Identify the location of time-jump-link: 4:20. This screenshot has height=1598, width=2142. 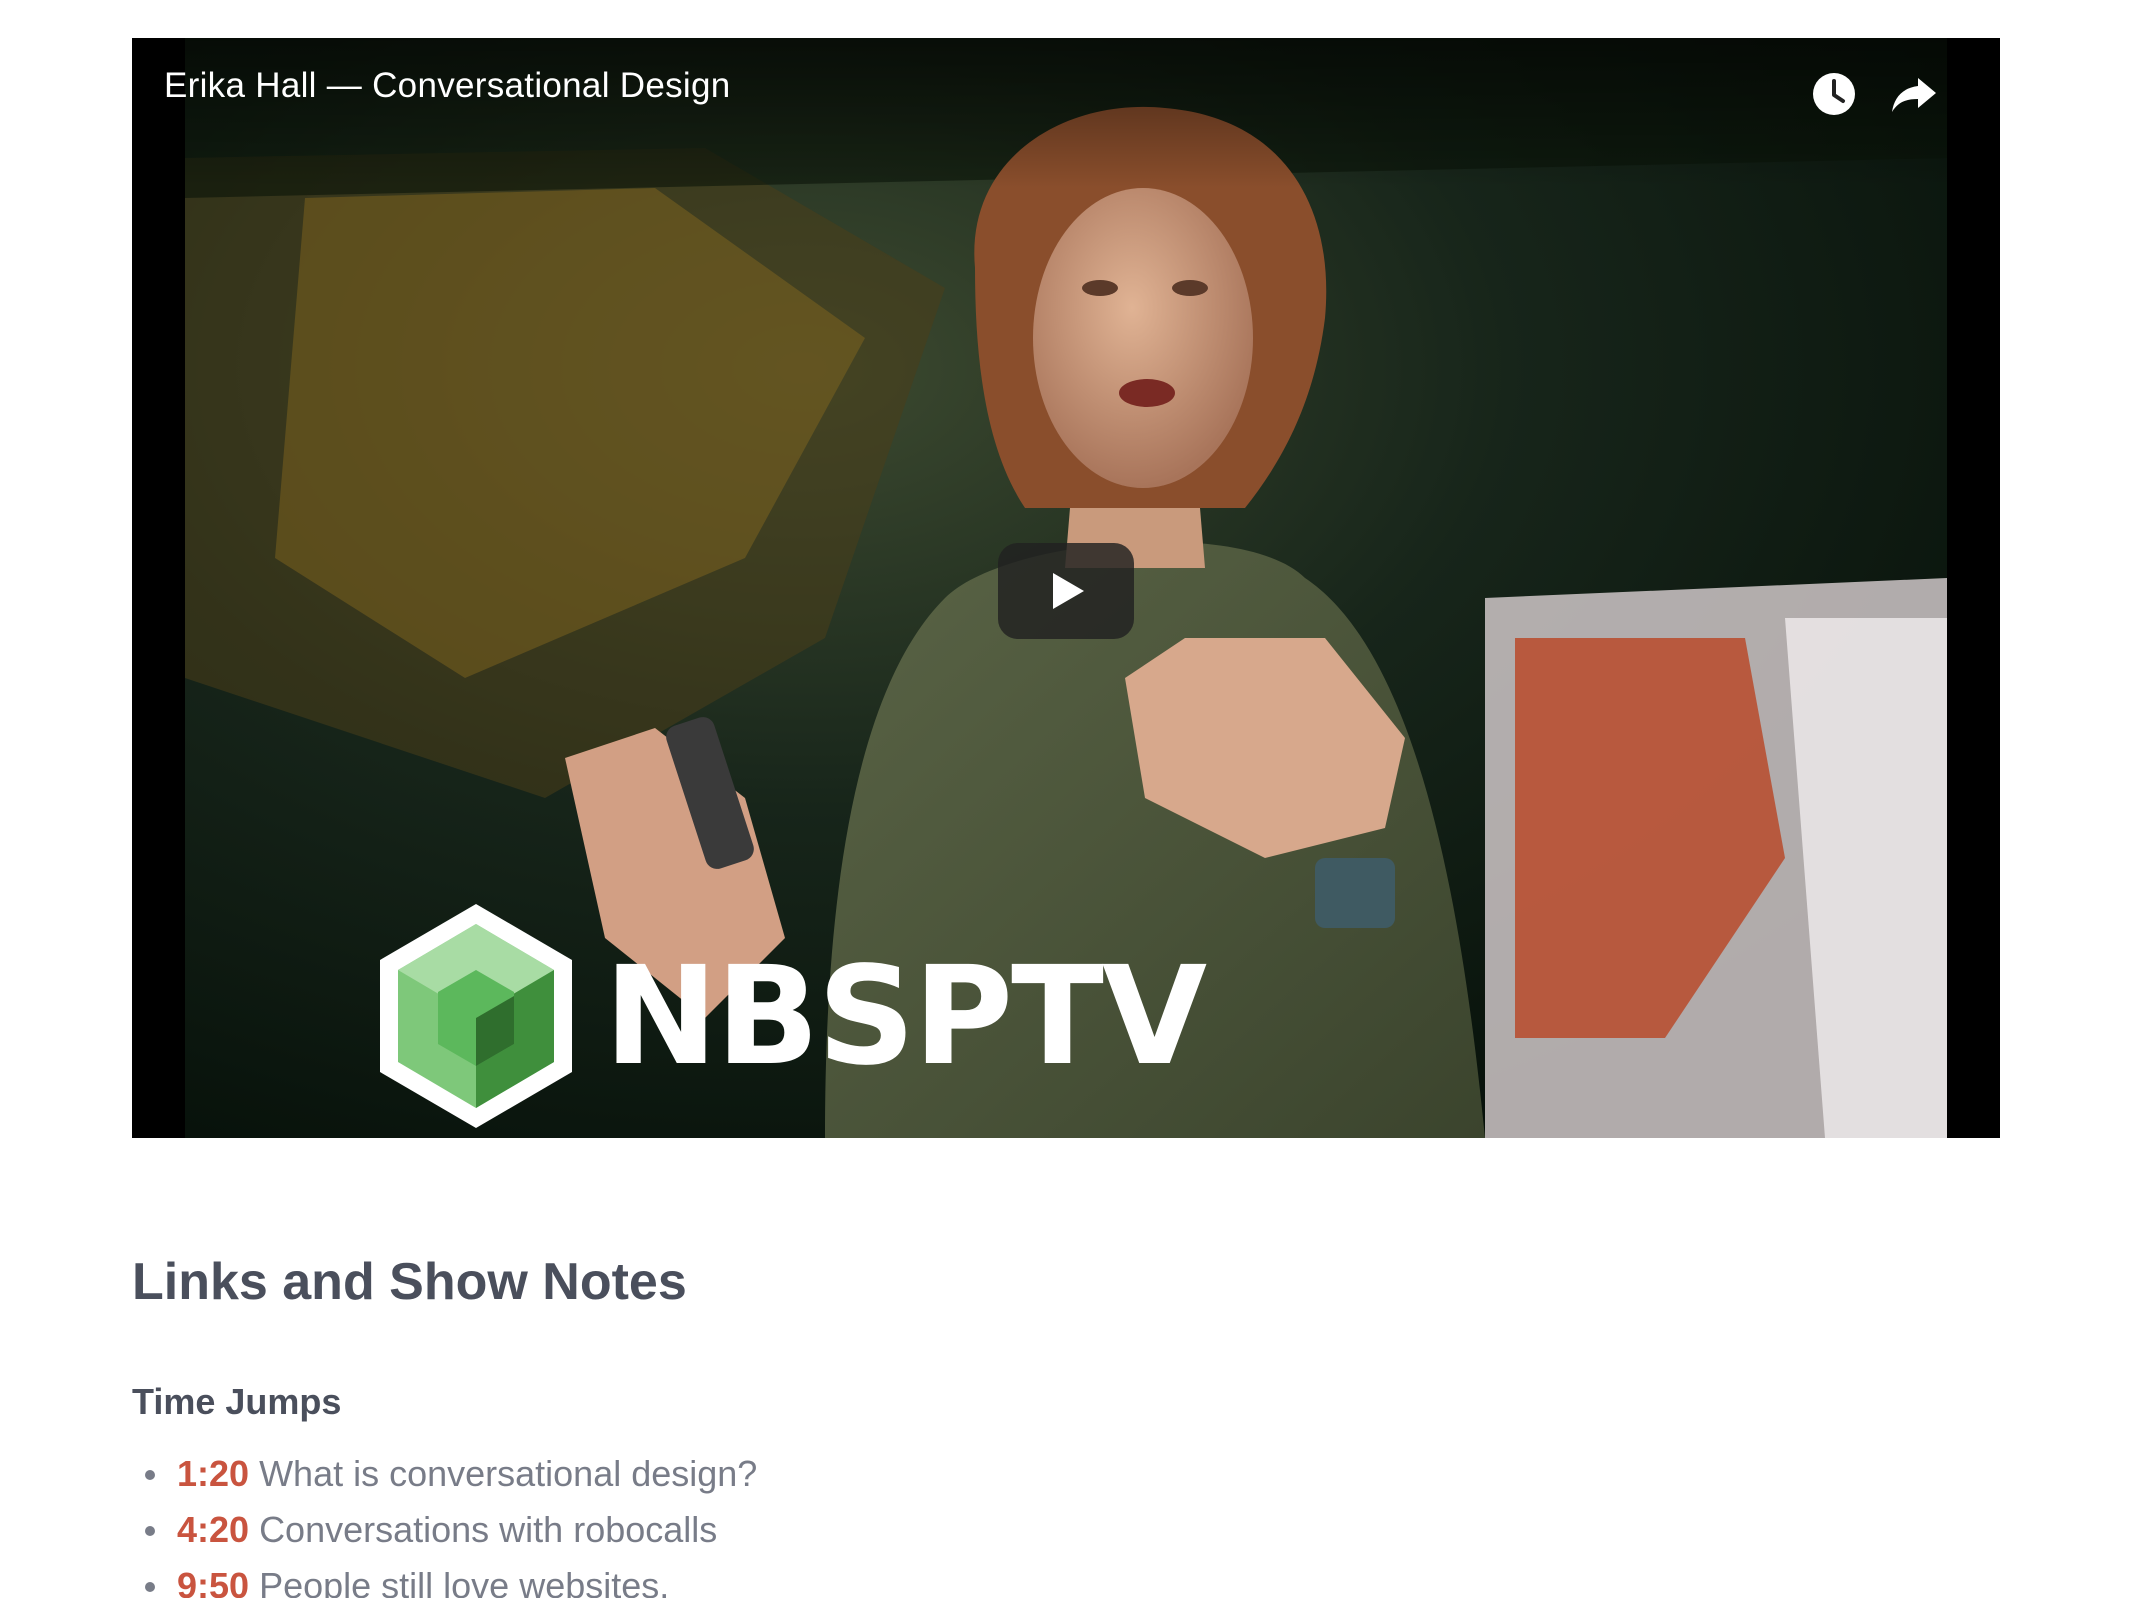
(213, 1529).